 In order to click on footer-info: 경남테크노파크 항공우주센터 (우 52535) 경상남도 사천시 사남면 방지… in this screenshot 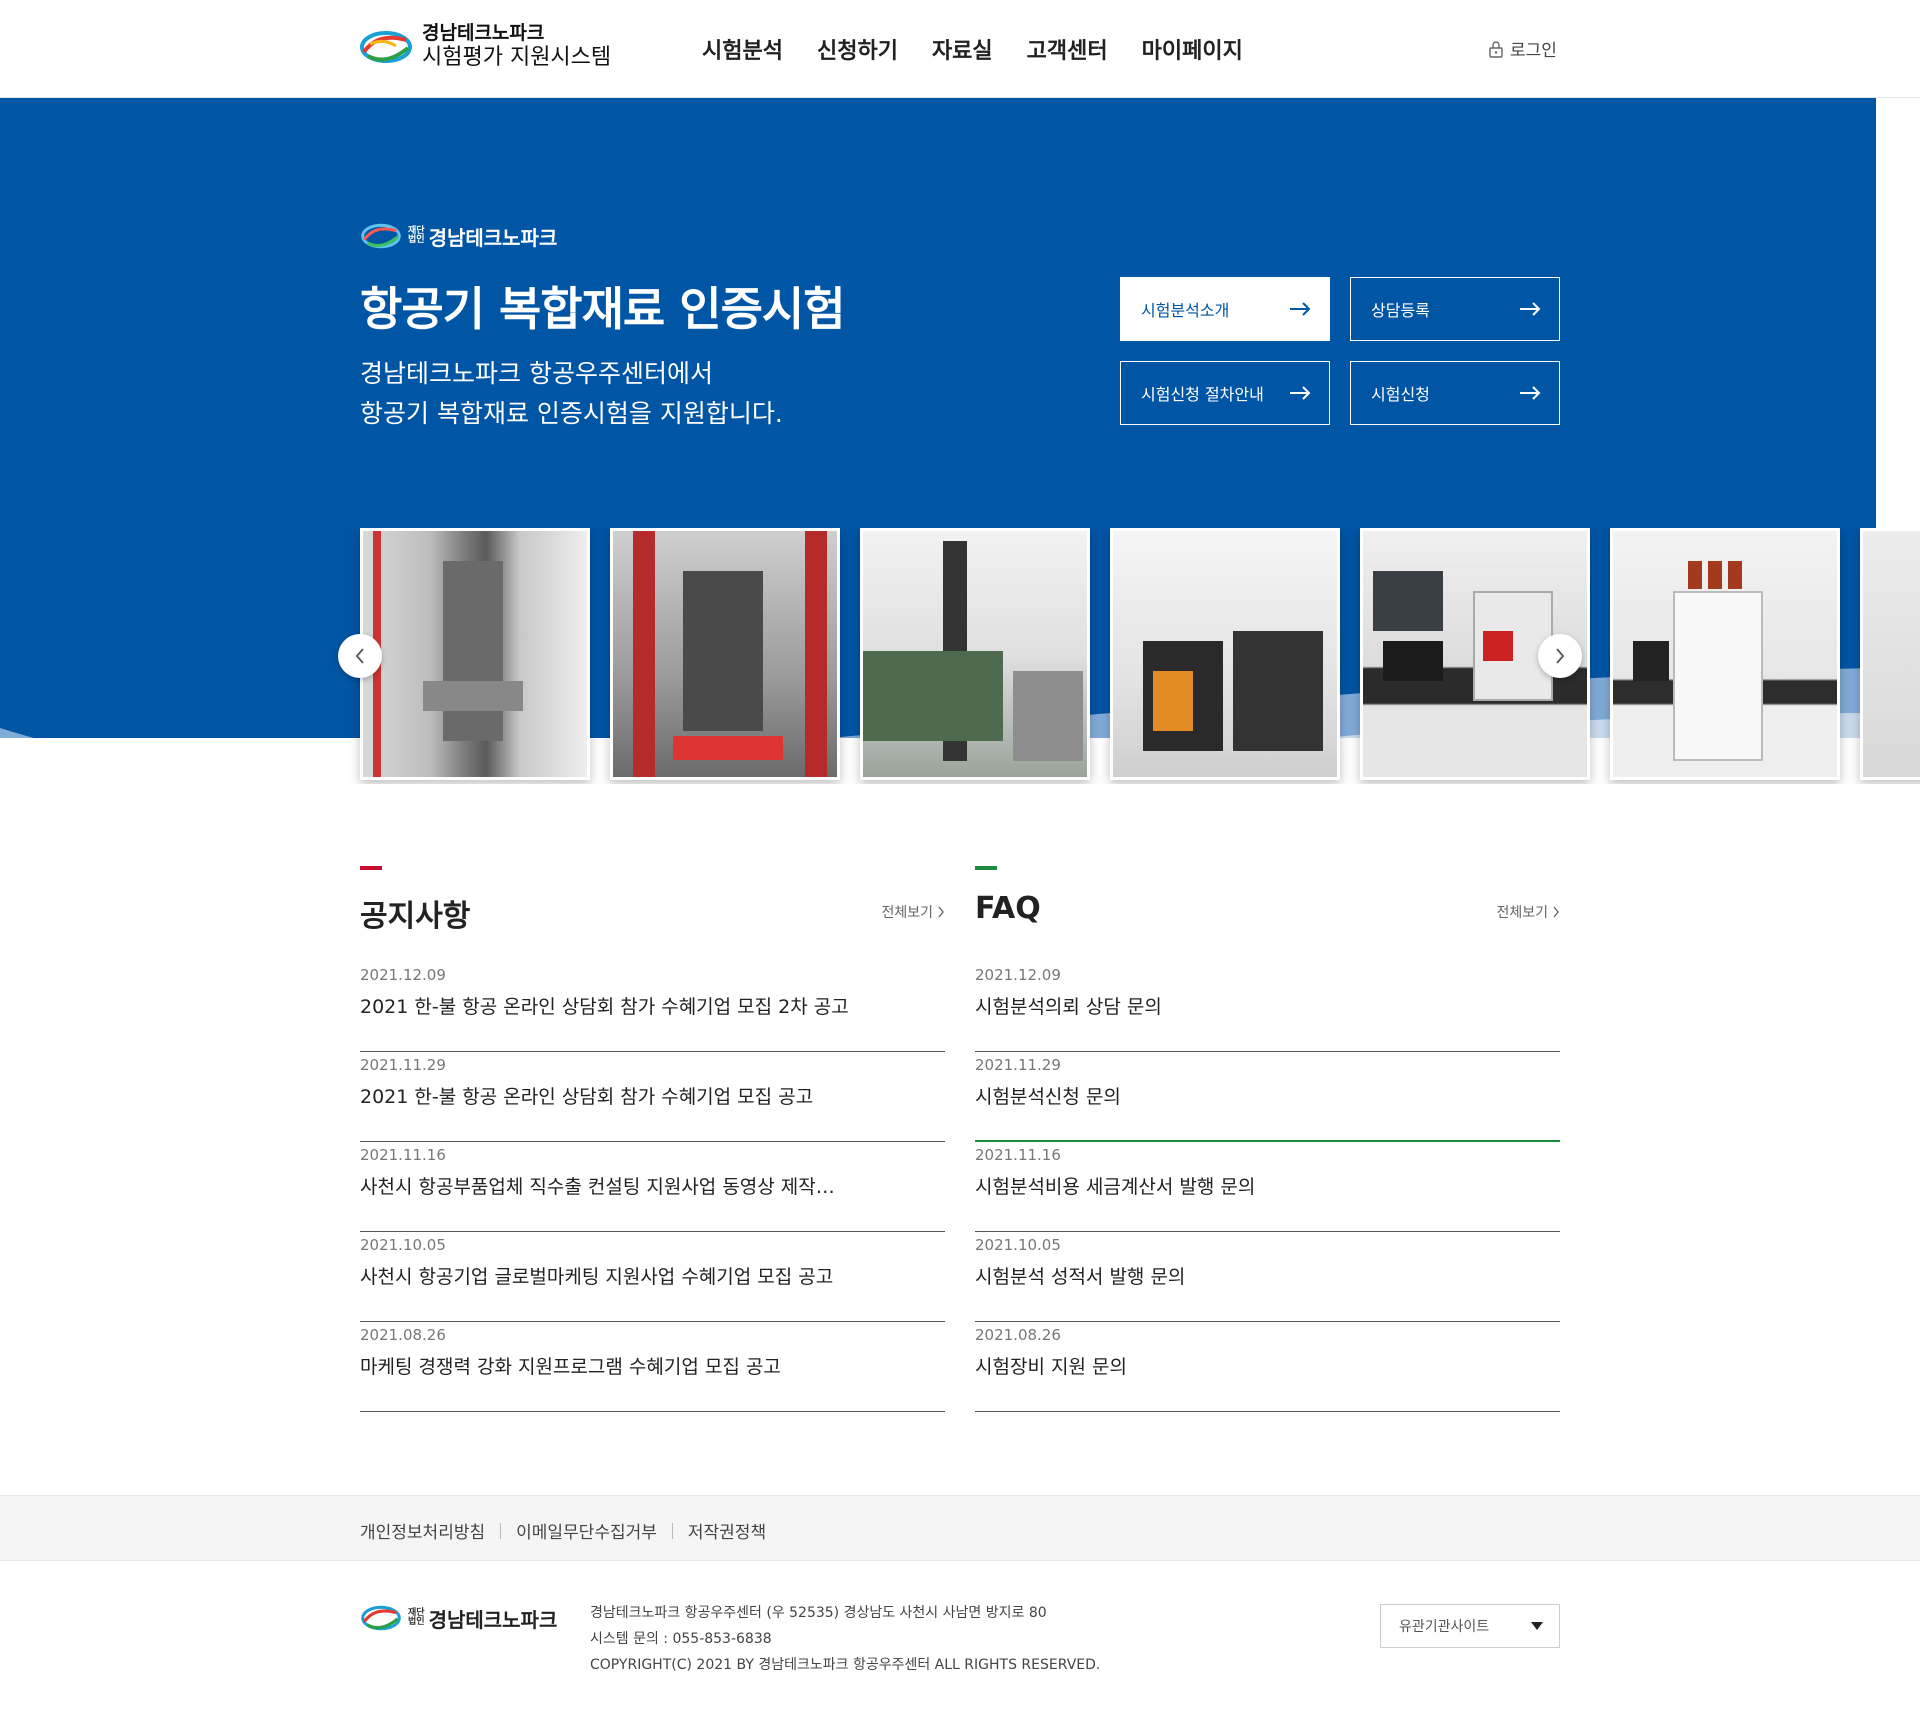, I will do `click(845, 1639)`.